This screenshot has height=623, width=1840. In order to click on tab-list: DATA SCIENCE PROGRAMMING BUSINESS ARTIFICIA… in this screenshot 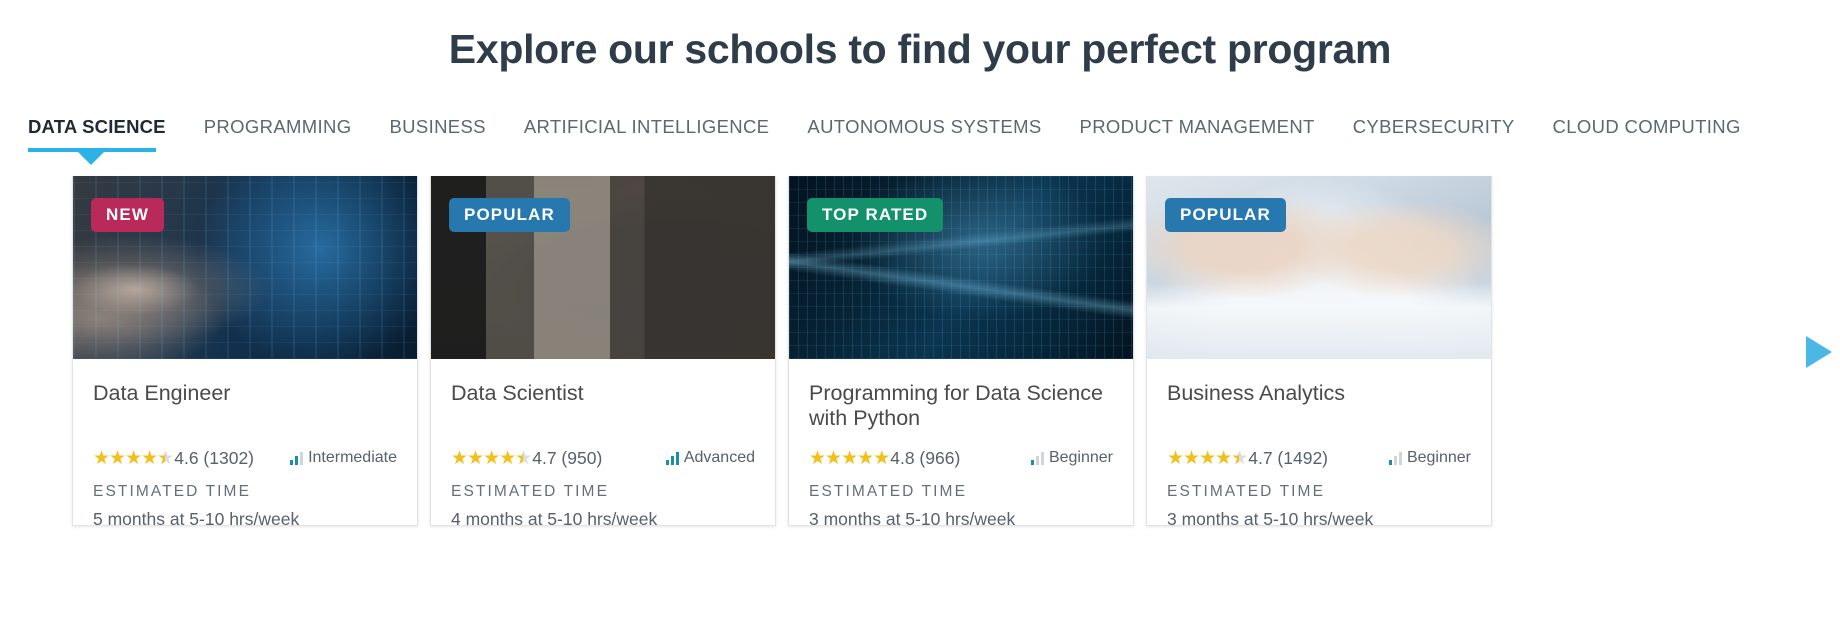, I will do `click(934, 129)`.